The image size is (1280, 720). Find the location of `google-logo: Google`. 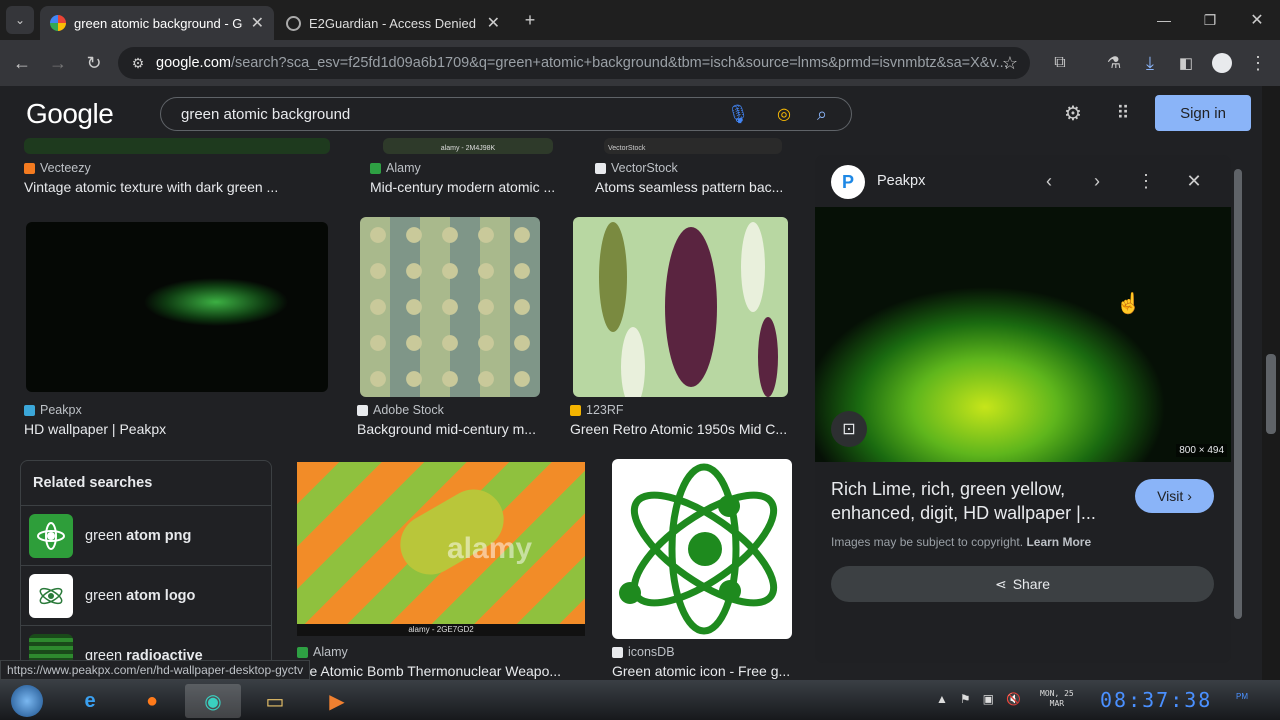

google-logo: Google is located at coordinates (70, 114).